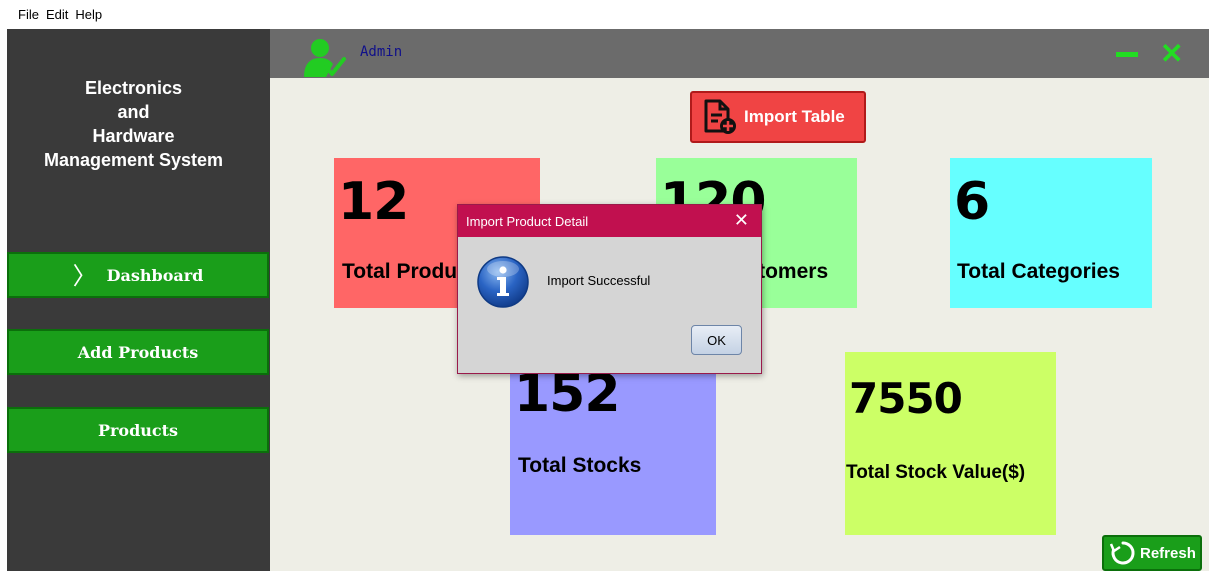 This screenshot has height=571, width=1209. I want to click on ok-button: OK, so click(716, 340).